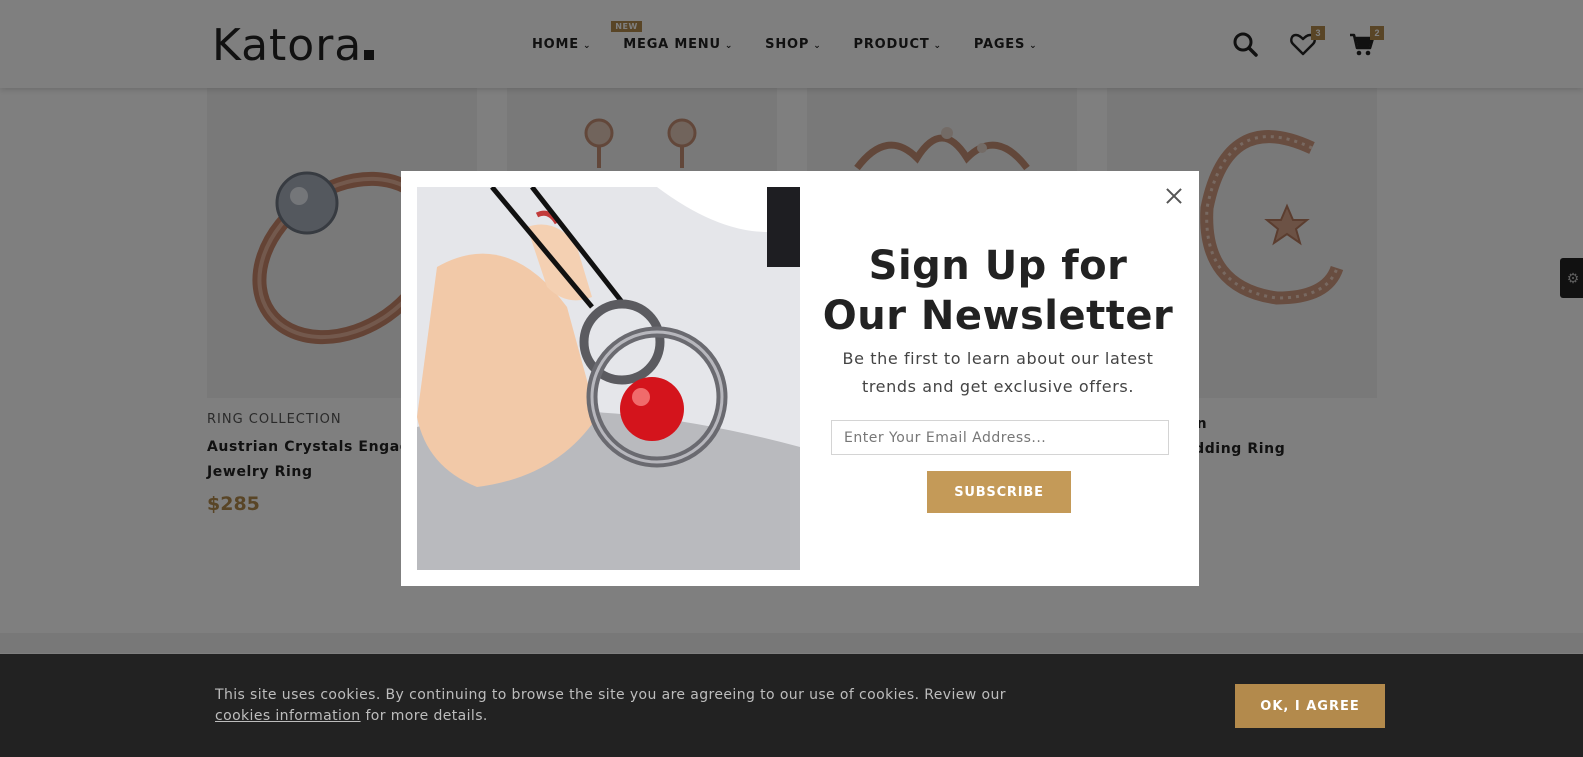  What do you see at coordinates (998, 358) in the screenshot?
I see `newsletter-description-line: Be the first to learn about our latest` at bounding box center [998, 358].